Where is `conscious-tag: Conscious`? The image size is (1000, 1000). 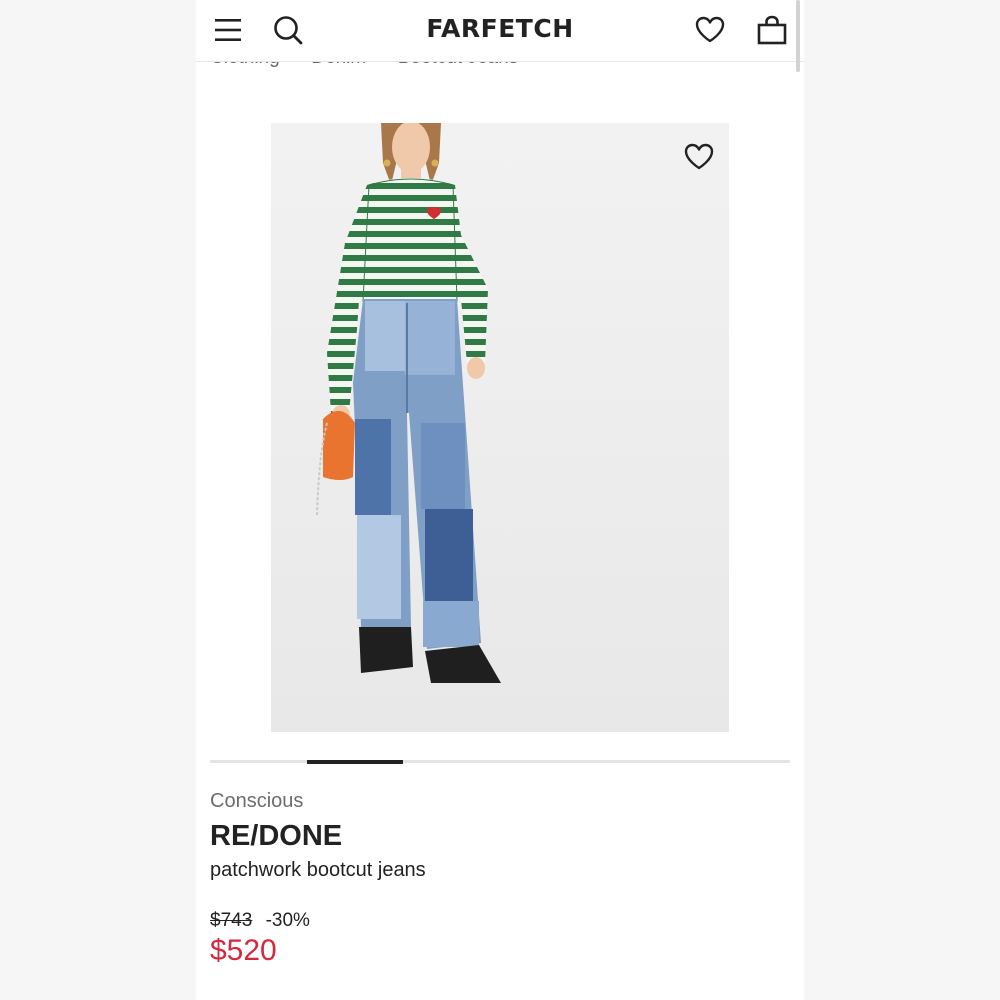 conscious-tag: Conscious is located at coordinates (257, 801).